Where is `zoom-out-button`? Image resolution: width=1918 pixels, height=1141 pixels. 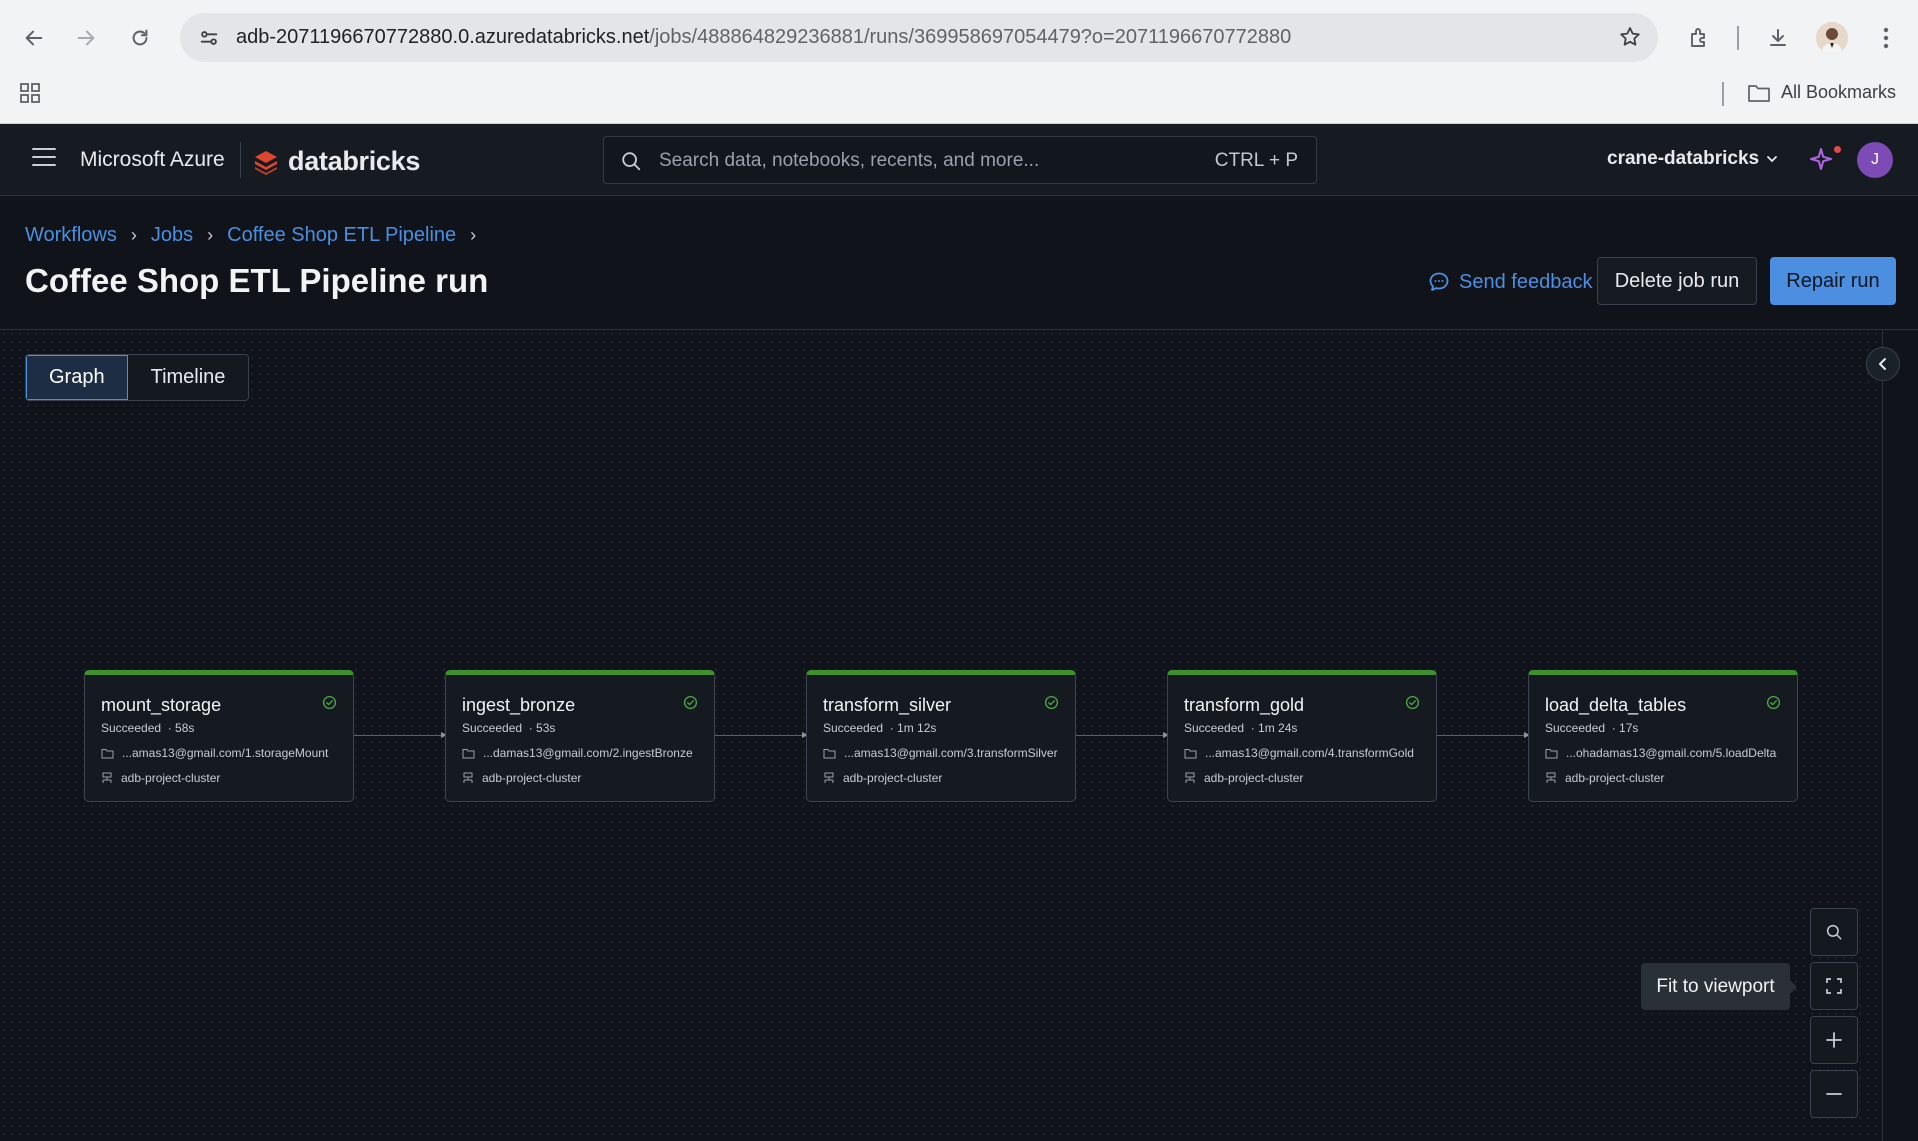
zoom-out-button is located at coordinates (1834, 1094).